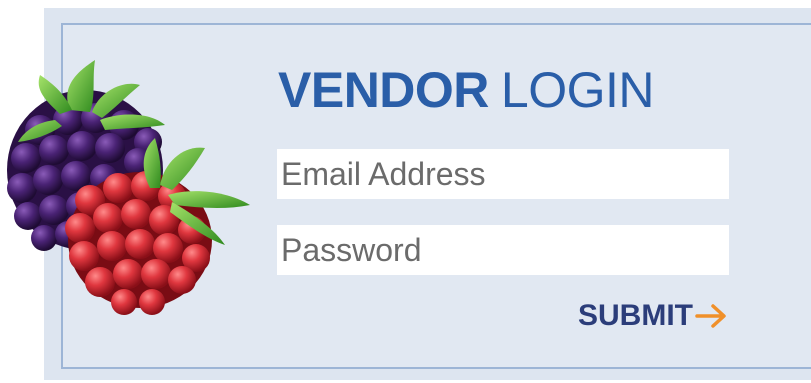  I want to click on submit-button: SUBMIT, so click(653, 316).